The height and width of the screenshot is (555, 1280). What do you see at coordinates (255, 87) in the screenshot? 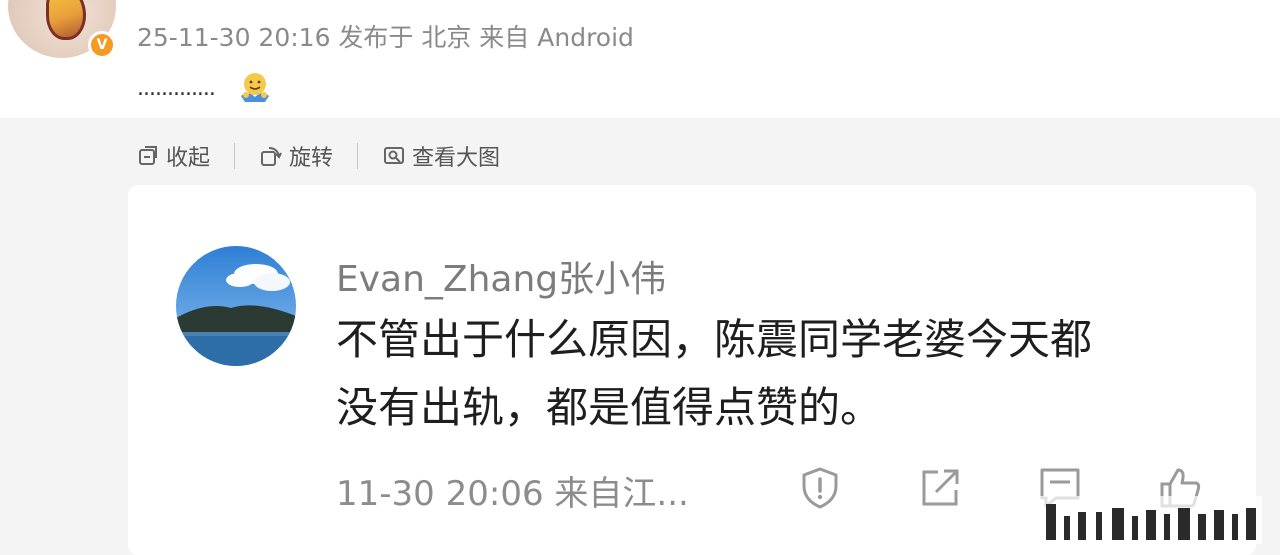
I see `hug-emoji-icon` at bounding box center [255, 87].